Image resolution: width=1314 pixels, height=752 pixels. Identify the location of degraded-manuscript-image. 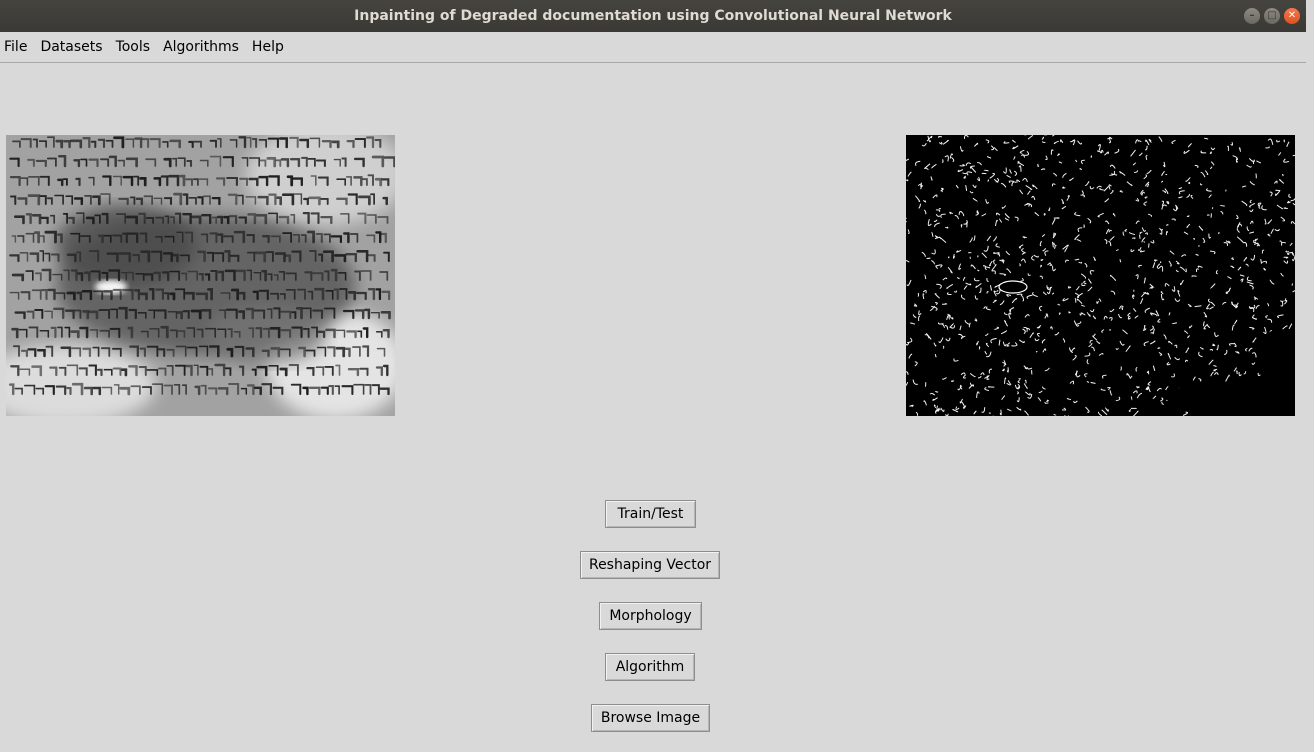
(200, 275).